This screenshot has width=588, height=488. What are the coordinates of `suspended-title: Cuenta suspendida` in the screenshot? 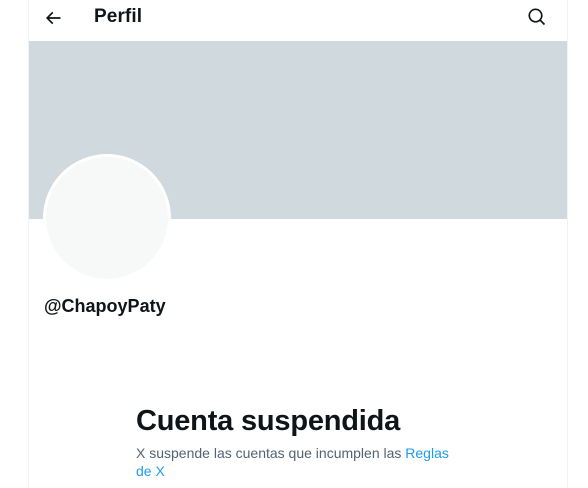 It's located at (268, 421).